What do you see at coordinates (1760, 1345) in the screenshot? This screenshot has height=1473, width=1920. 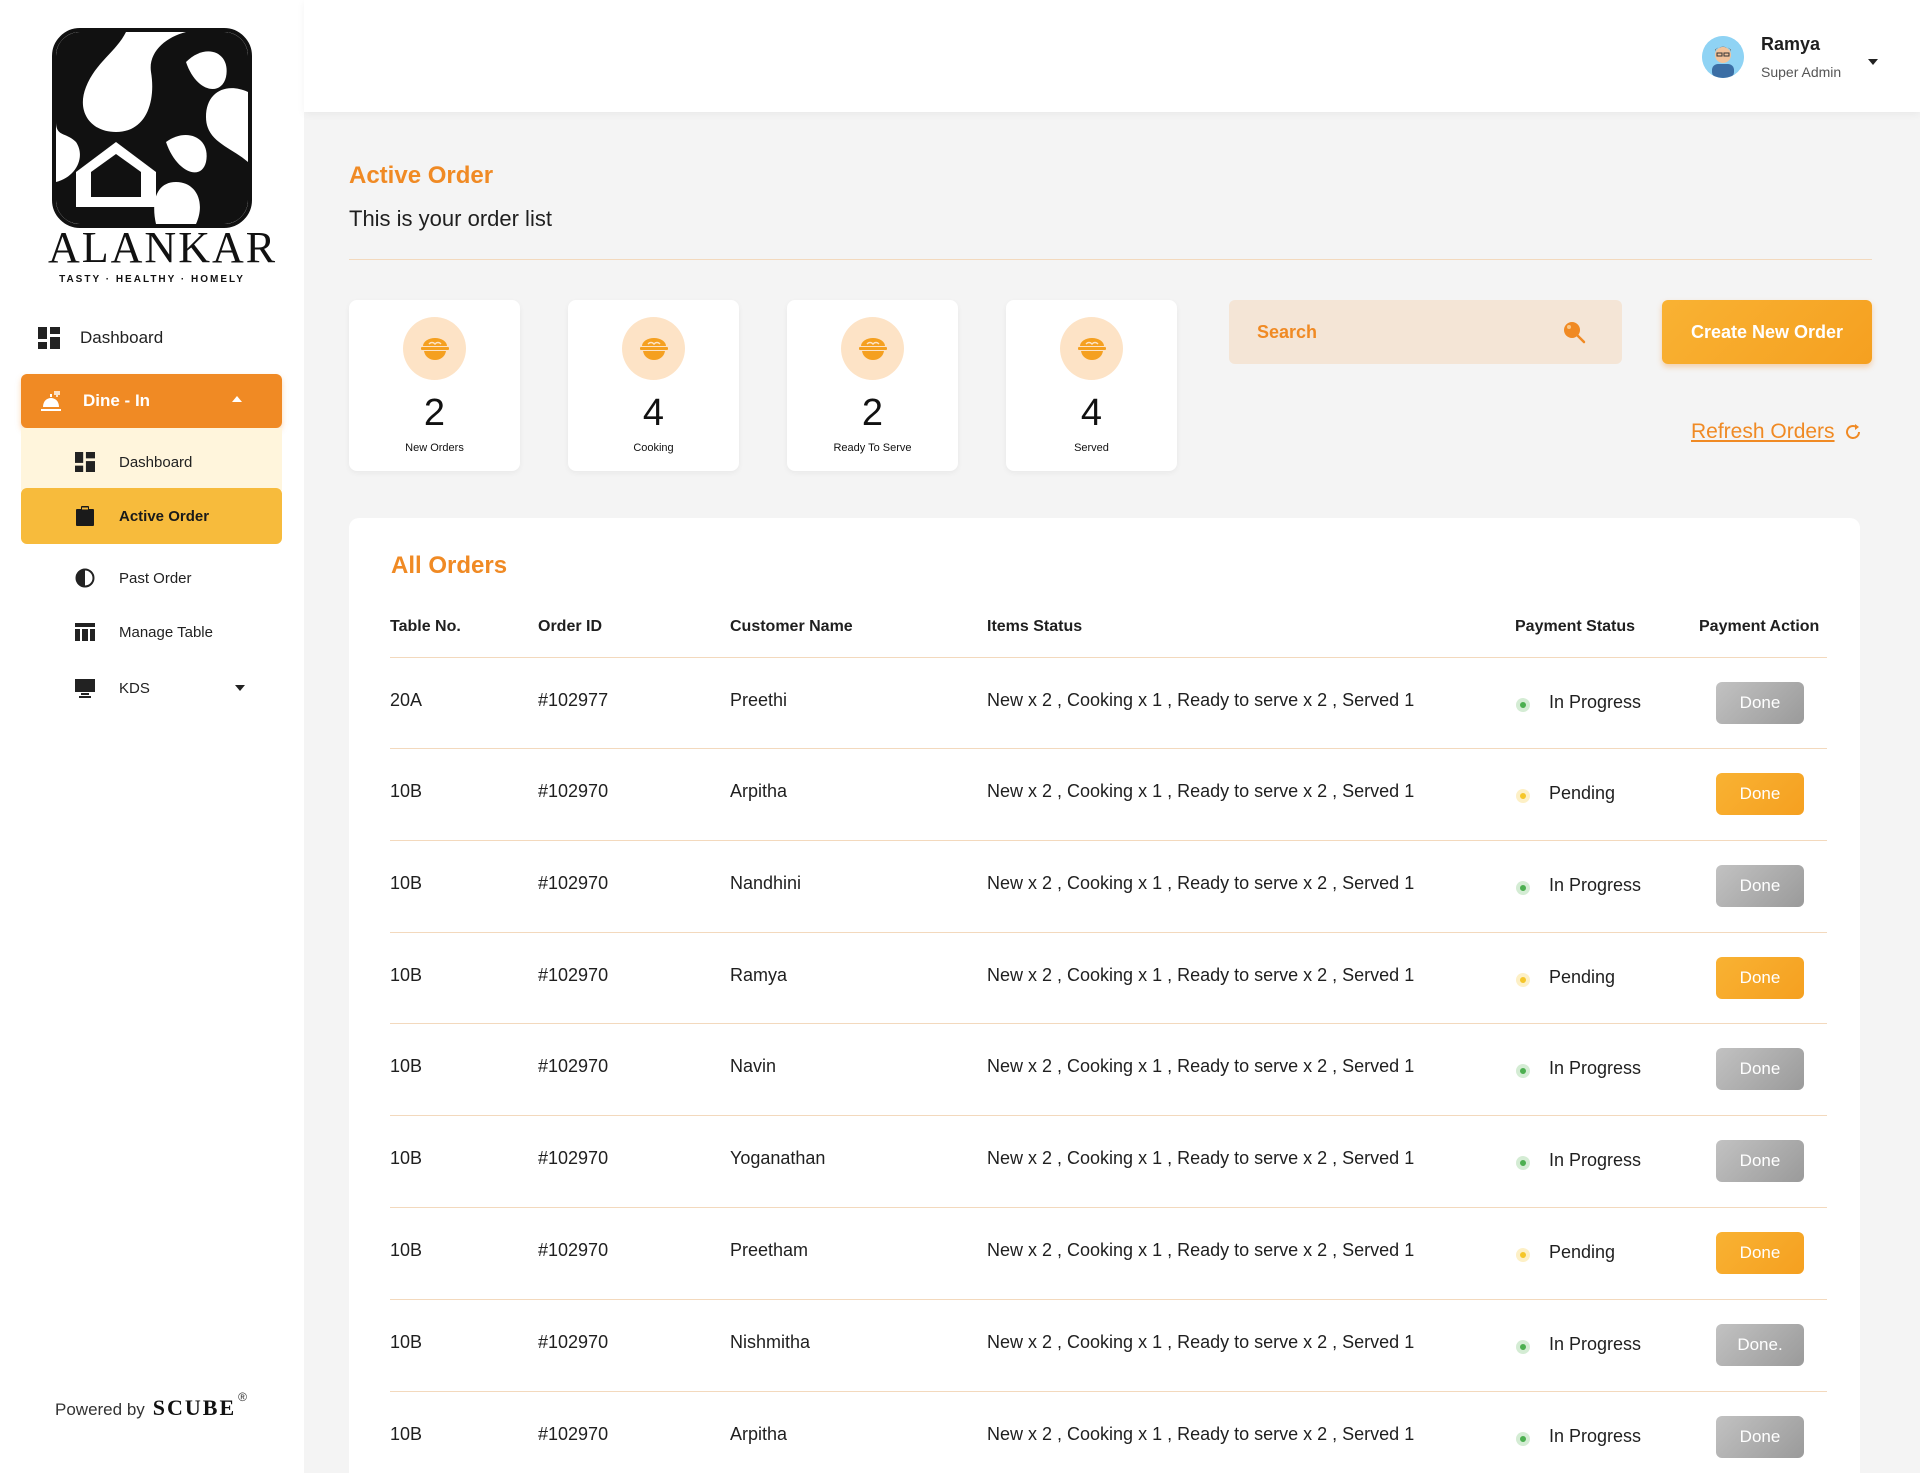 I see `done-button: Done.` at bounding box center [1760, 1345].